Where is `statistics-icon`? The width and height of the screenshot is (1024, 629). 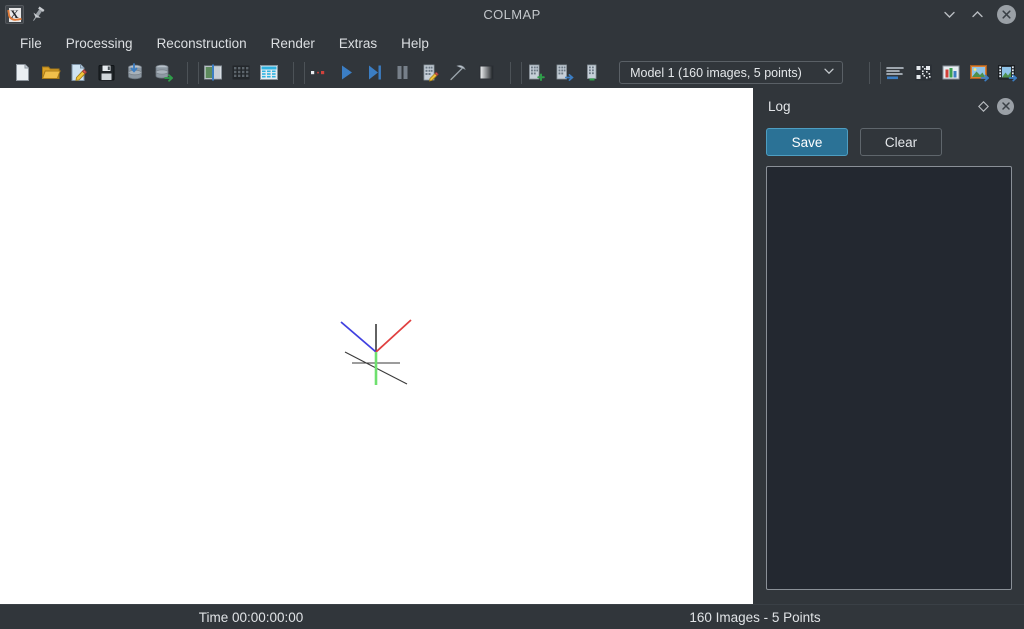 statistics-icon is located at coordinates (951, 73).